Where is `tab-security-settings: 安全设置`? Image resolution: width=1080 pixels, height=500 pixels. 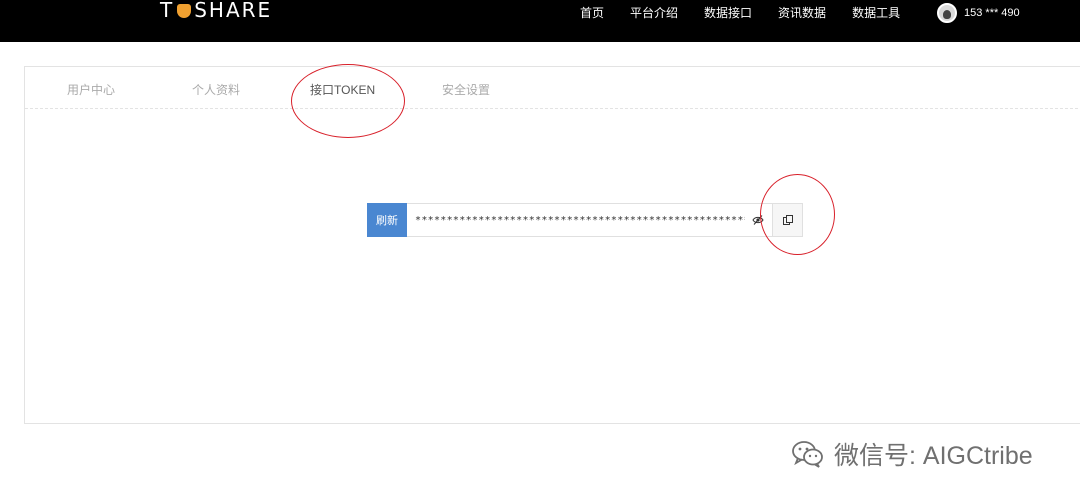
tab-security-settings: 安全设置 is located at coordinates (466, 89).